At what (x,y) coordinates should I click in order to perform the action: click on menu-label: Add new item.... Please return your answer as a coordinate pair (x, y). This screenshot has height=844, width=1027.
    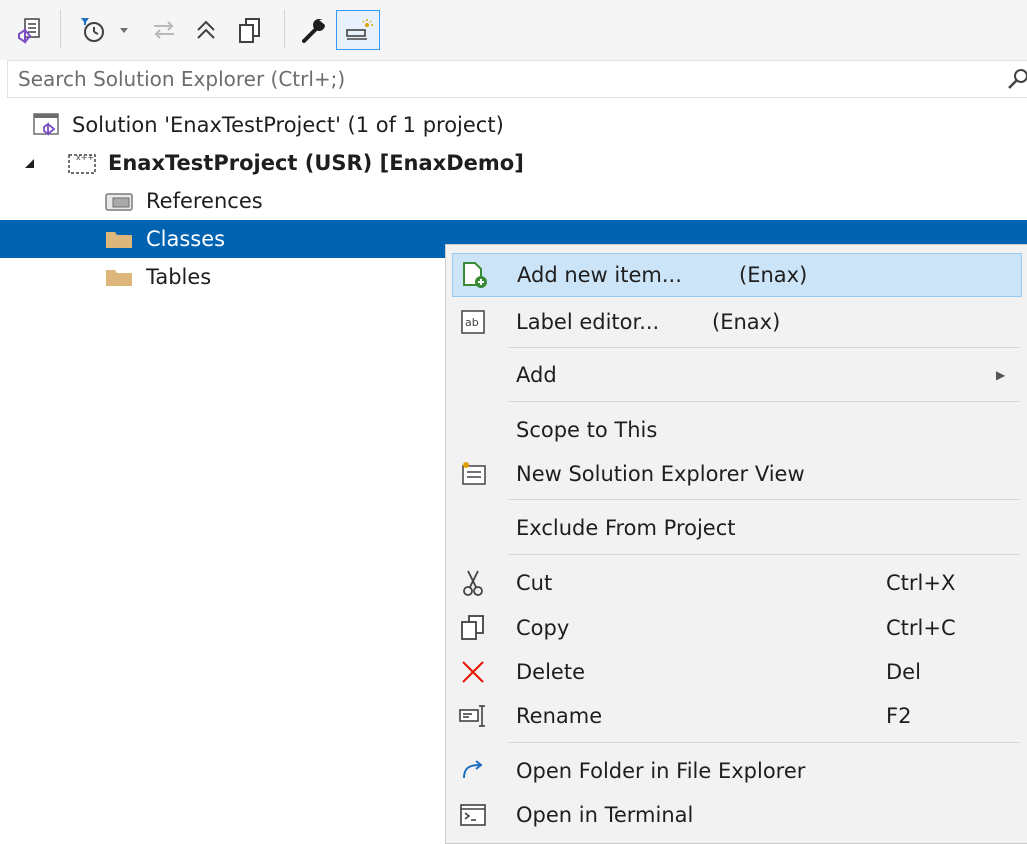
    Looking at the image, I should click on (599, 275).